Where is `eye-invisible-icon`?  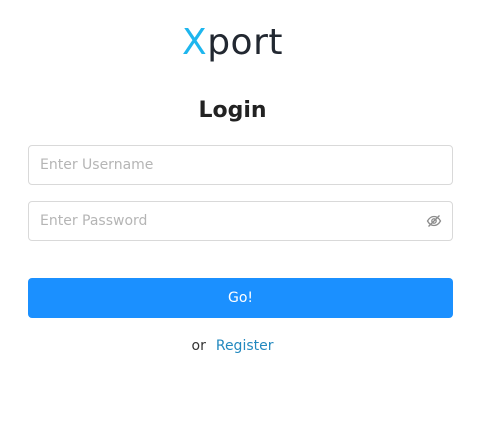
eye-invisible-icon is located at coordinates (434, 221).